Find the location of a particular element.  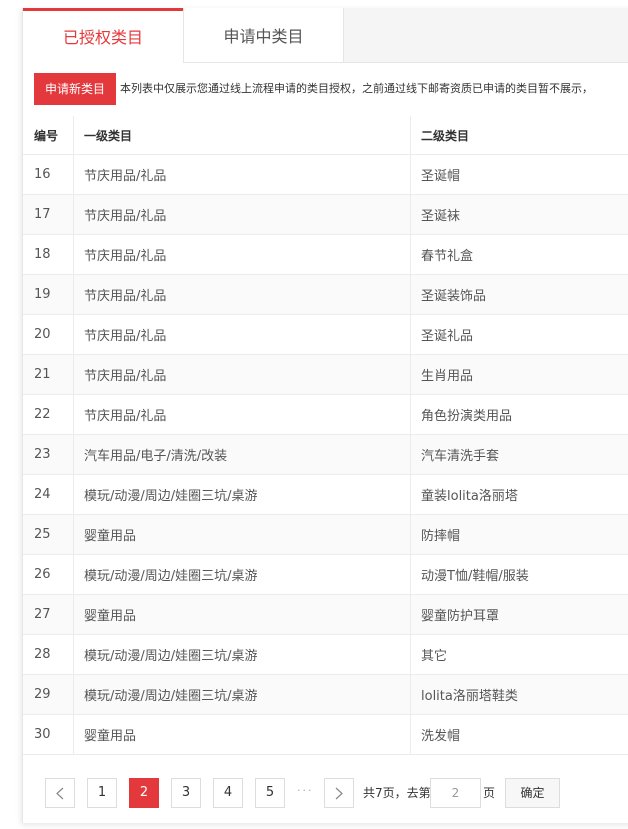

tab-bar: 已授权类目 申请中类目 is located at coordinates (325, 35).